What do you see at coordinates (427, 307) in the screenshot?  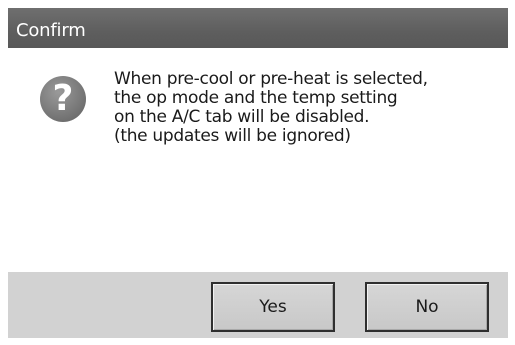 I see `no-button: No` at bounding box center [427, 307].